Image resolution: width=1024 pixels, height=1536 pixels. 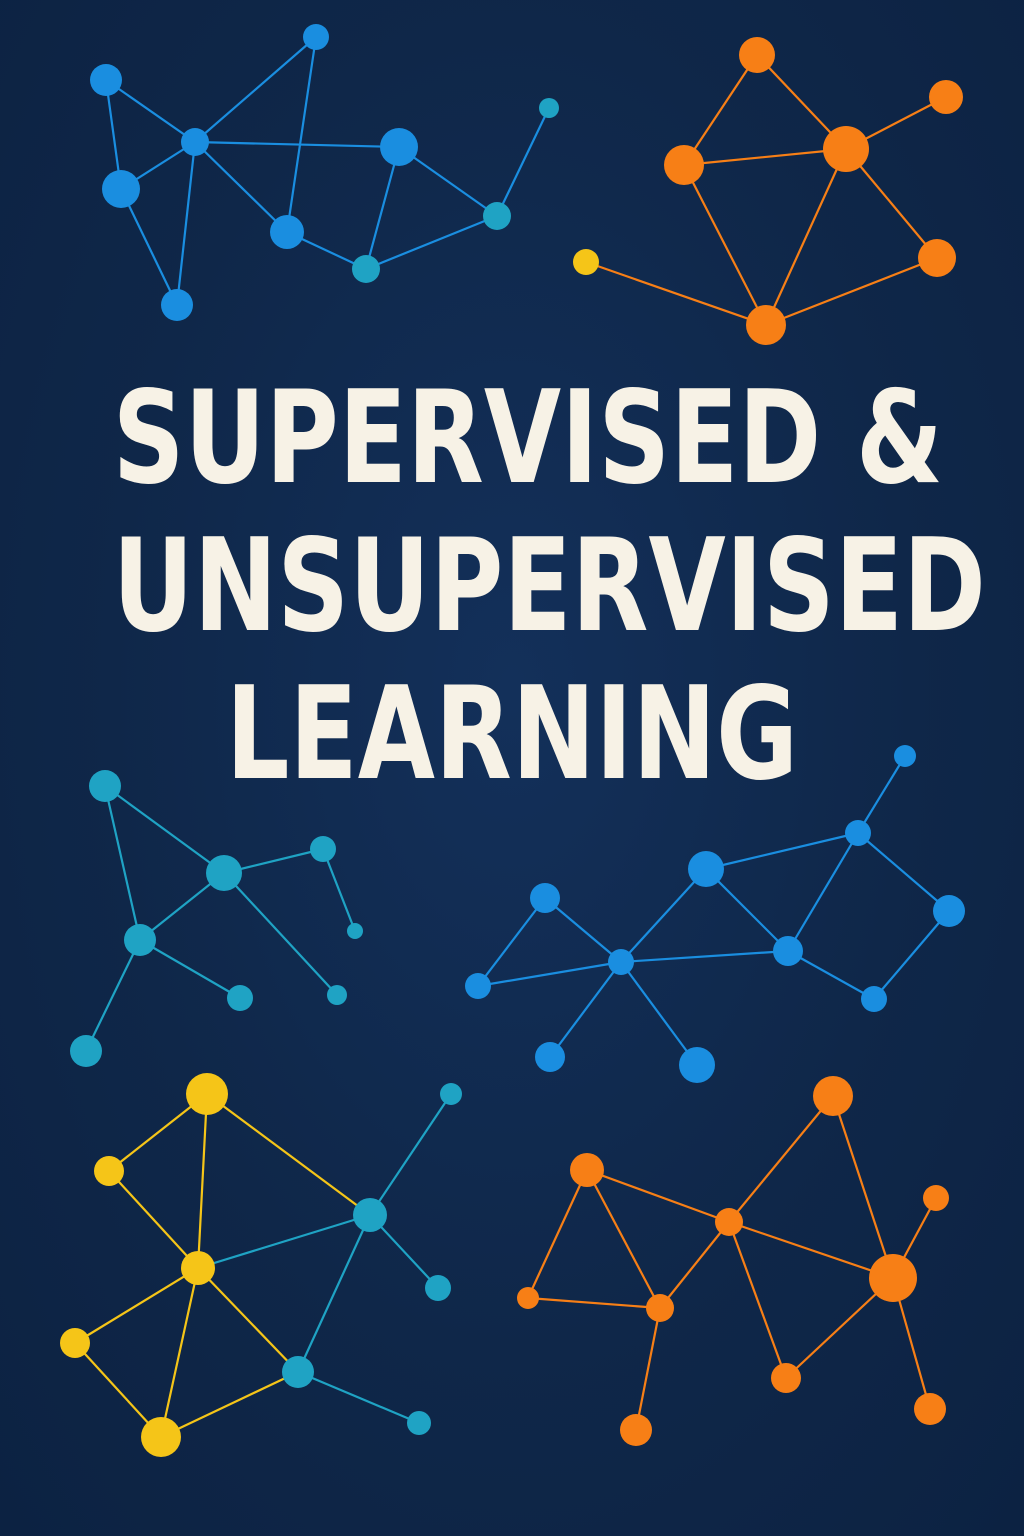 I want to click on network-middle-left, so click(x=216, y=918).